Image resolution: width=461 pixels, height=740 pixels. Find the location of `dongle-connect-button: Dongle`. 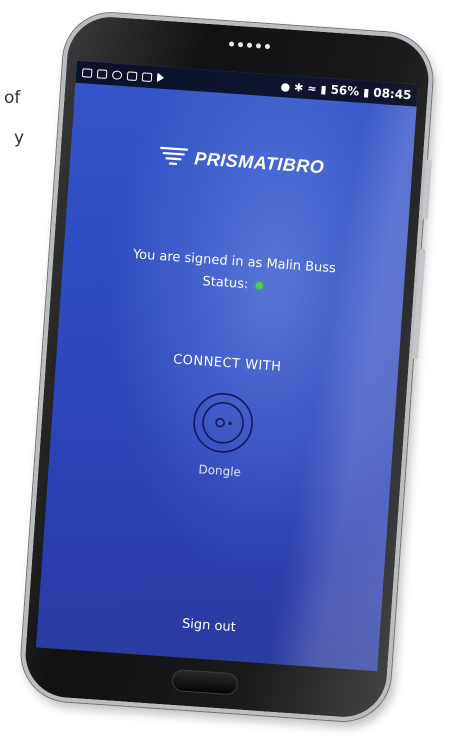

dongle-connect-button: Dongle is located at coordinates (222, 439).